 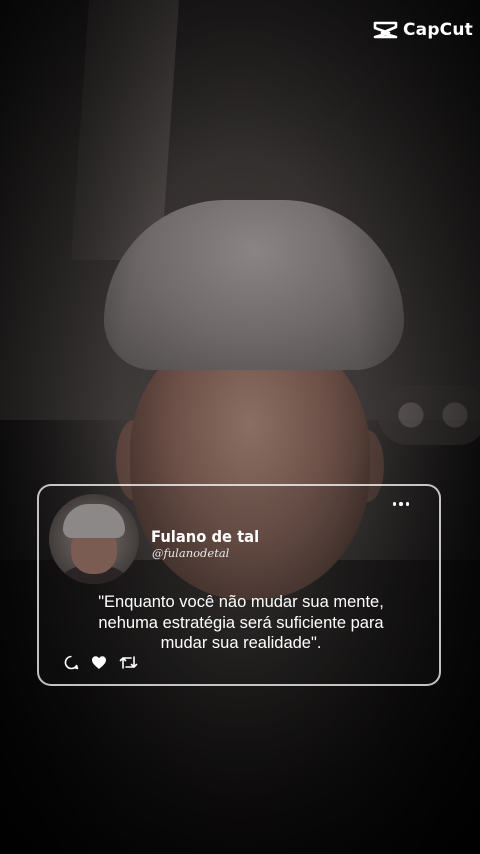 I want to click on author-name: Fulano de tal, so click(x=205, y=536).